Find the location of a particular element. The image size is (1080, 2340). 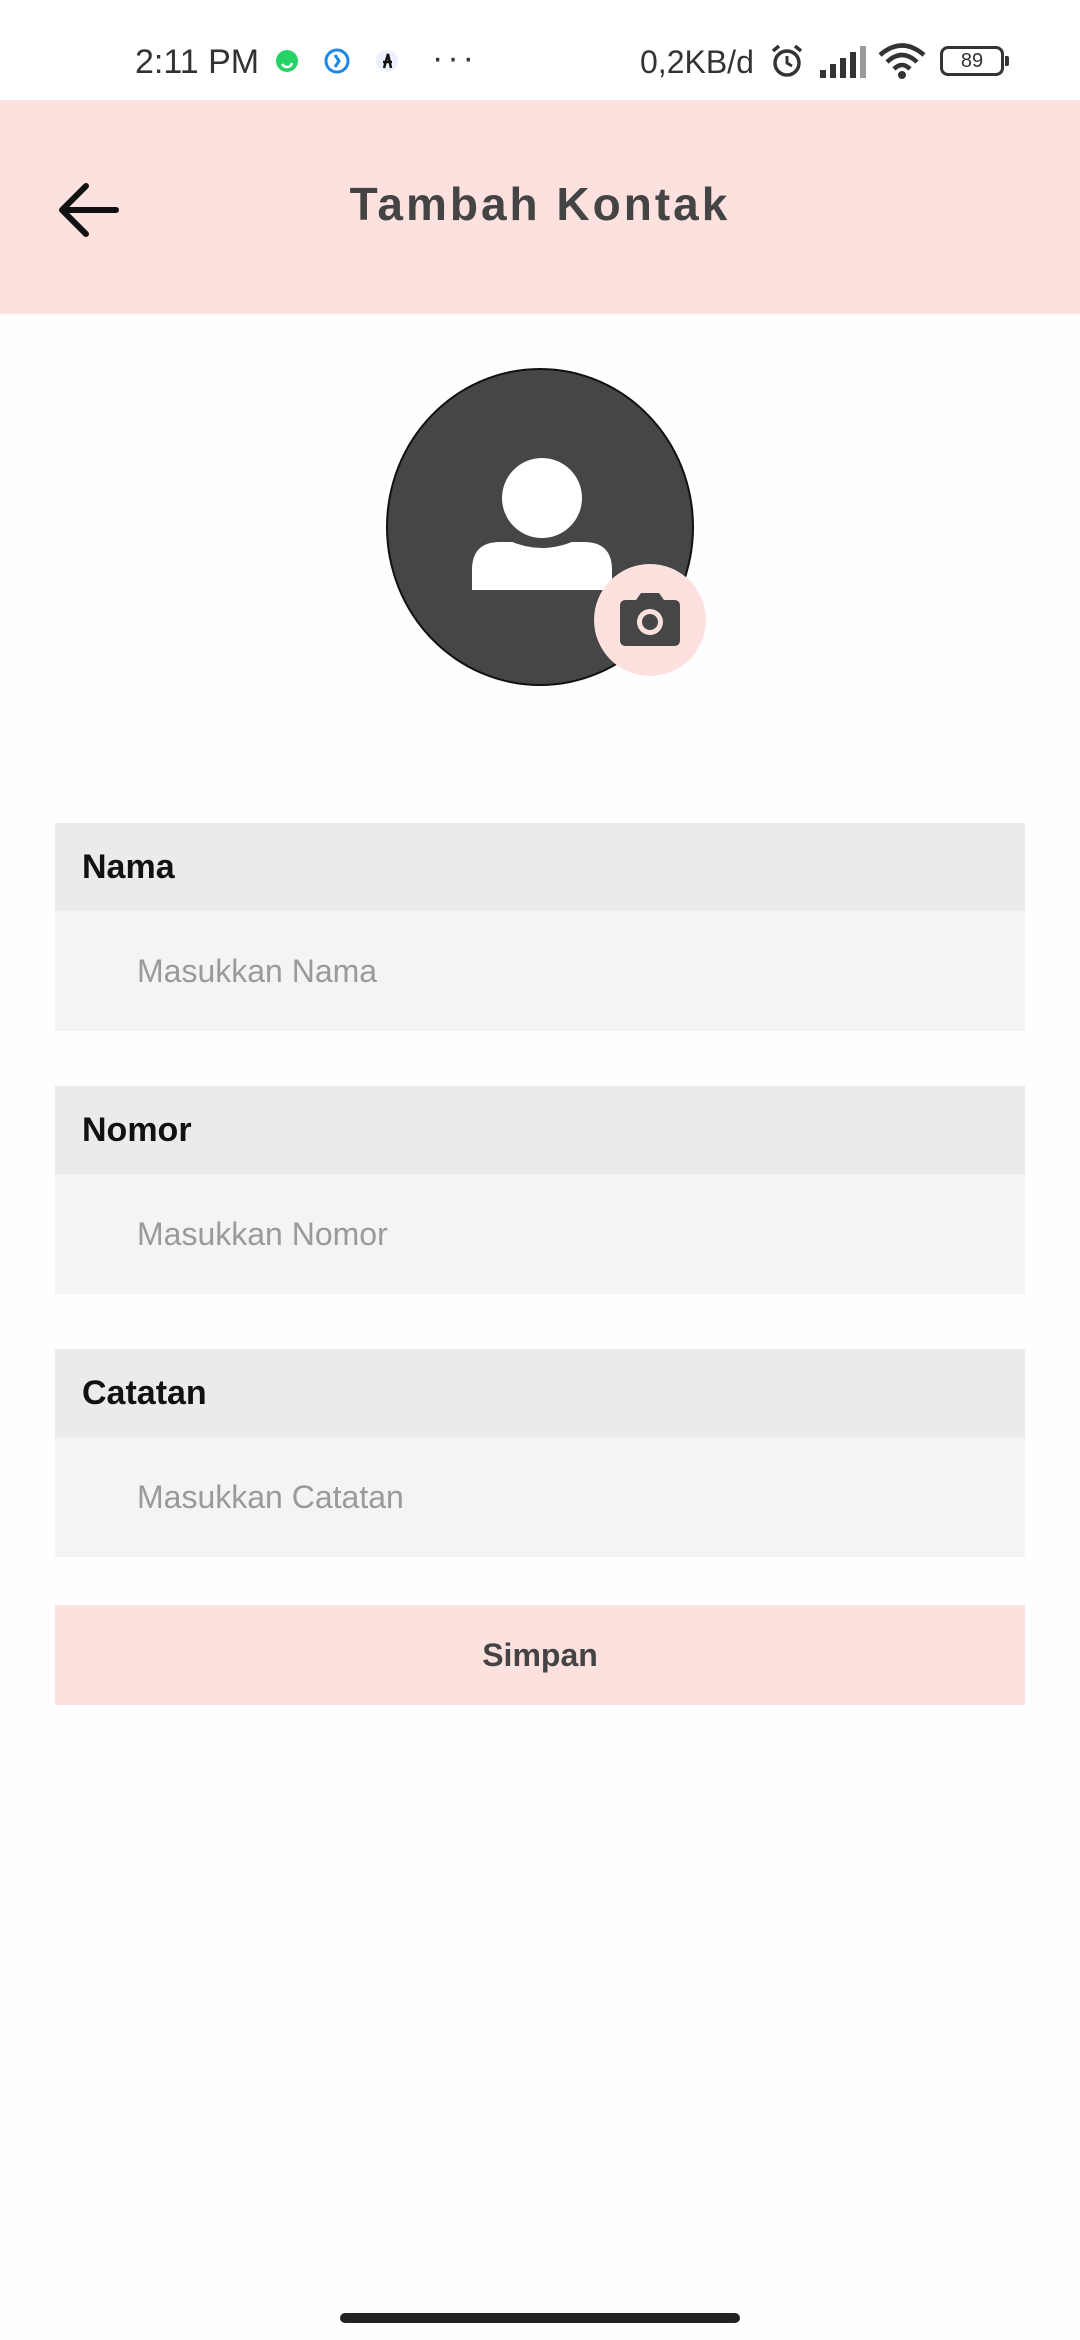

name-label-bar: Nama is located at coordinates (540, 867).